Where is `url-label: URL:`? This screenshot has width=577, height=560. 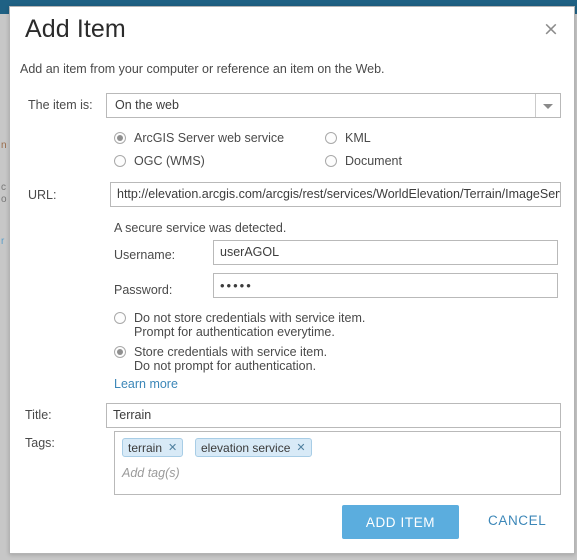 url-label: URL: is located at coordinates (42, 195).